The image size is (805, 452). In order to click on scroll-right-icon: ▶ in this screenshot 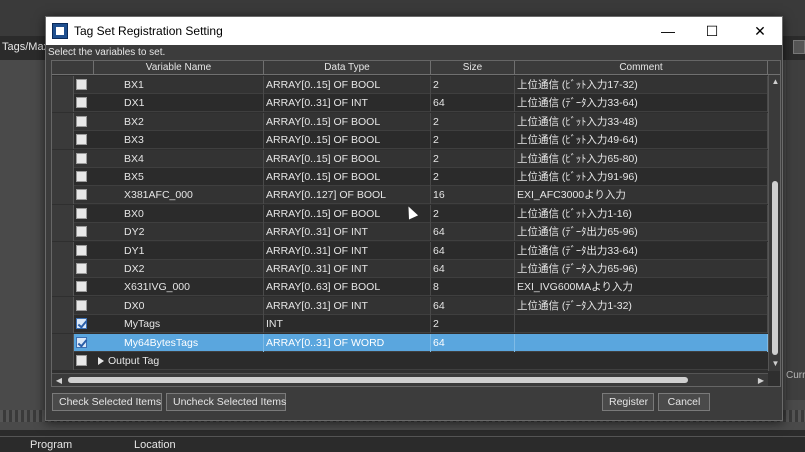, I will do `click(761, 380)`.